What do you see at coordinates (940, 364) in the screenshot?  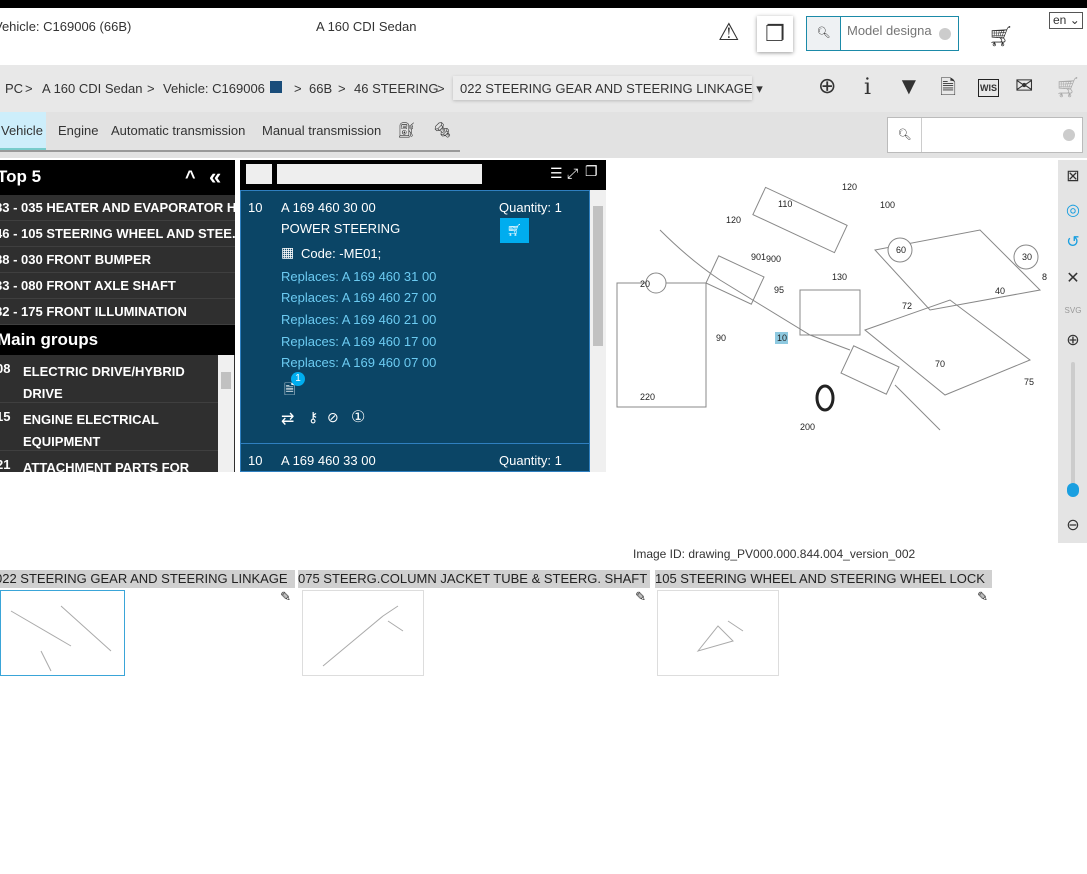 I see `callout-70: 70` at bounding box center [940, 364].